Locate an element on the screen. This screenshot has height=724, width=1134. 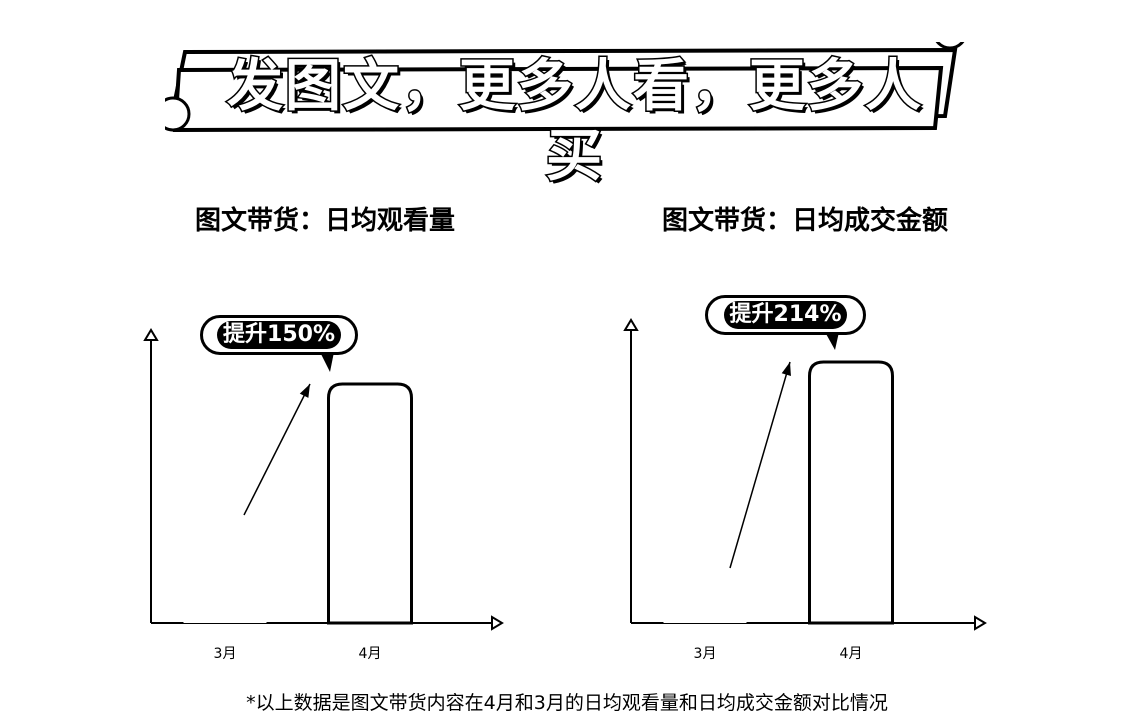
footnote: *以上数据是图文带货内容在4月和3月的日均观看量和日均成交金额对比情况 is located at coordinates (567, 703).